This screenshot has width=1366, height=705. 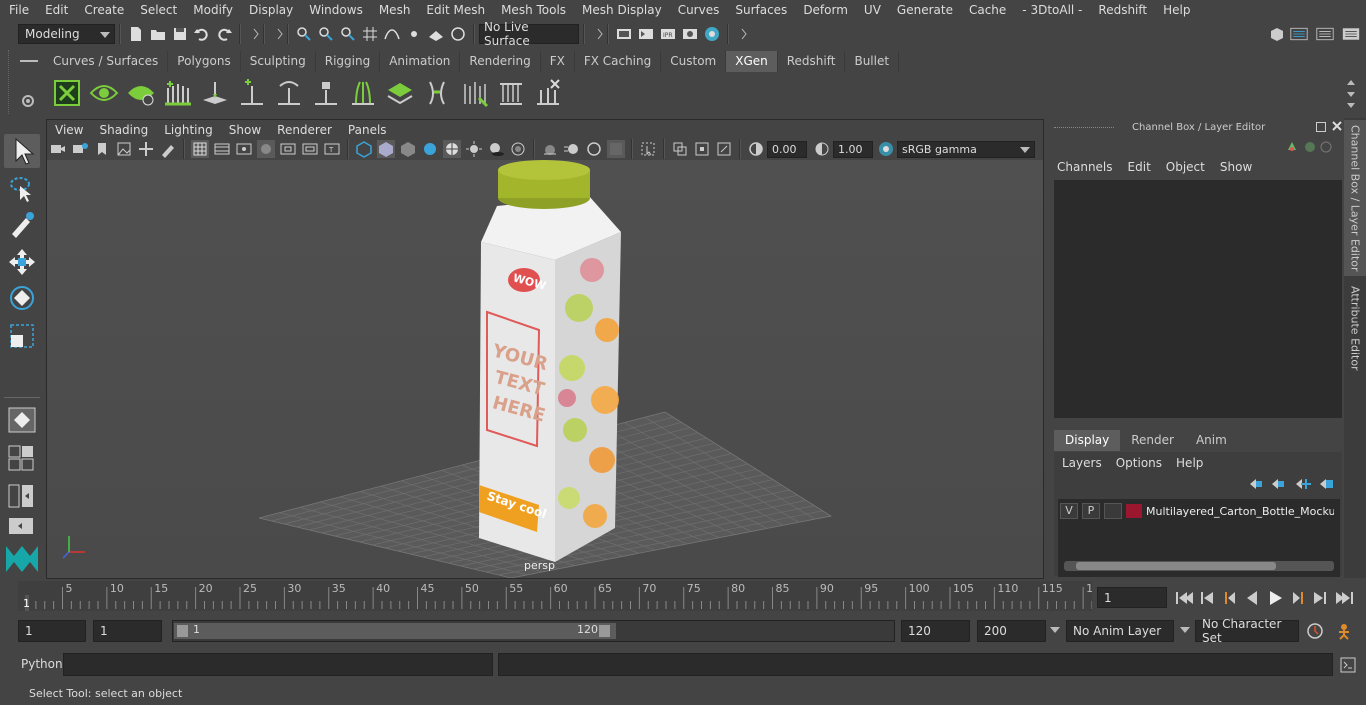 I want to click on menu-edit: Edit, so click(x=55, y=10).